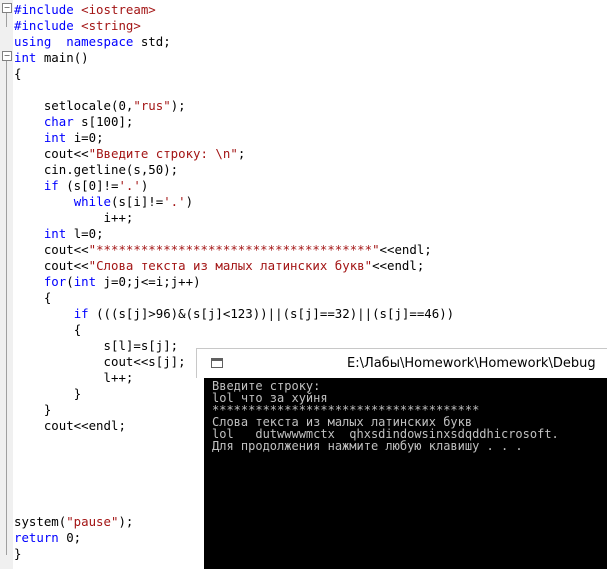 This screenshot has width=607, height=569. What do you see at coordinates (234, 249) in the screenshot?
I see `string-token: "*************************************"` at bounding box center [234, 249].